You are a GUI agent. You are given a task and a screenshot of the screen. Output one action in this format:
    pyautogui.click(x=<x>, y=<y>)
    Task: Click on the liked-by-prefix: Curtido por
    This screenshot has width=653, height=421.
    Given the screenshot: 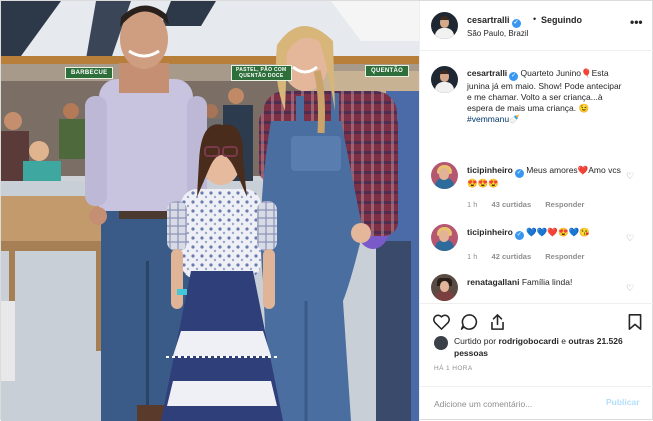 What is the action you would take?
    pyautogui.click(x=475, y=341)
    